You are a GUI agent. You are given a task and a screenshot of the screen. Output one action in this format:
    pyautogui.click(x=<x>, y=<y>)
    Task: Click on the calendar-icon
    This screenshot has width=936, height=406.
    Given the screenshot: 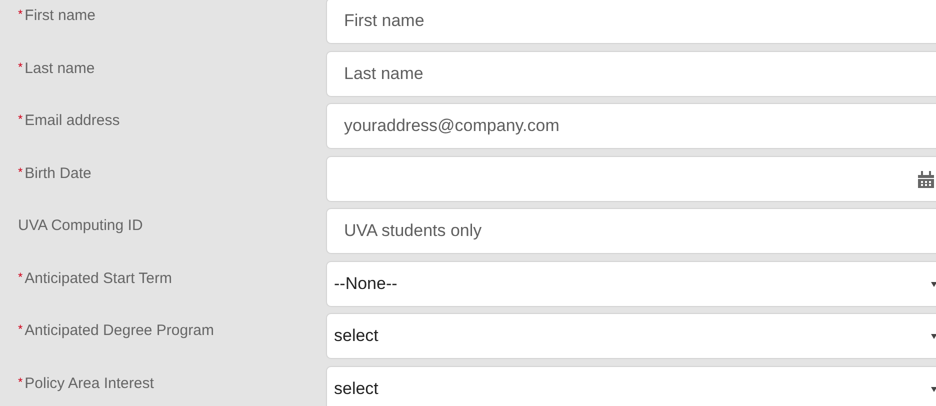 What is the action you would take?
    pyautogui.click(x=926, y=179)
    